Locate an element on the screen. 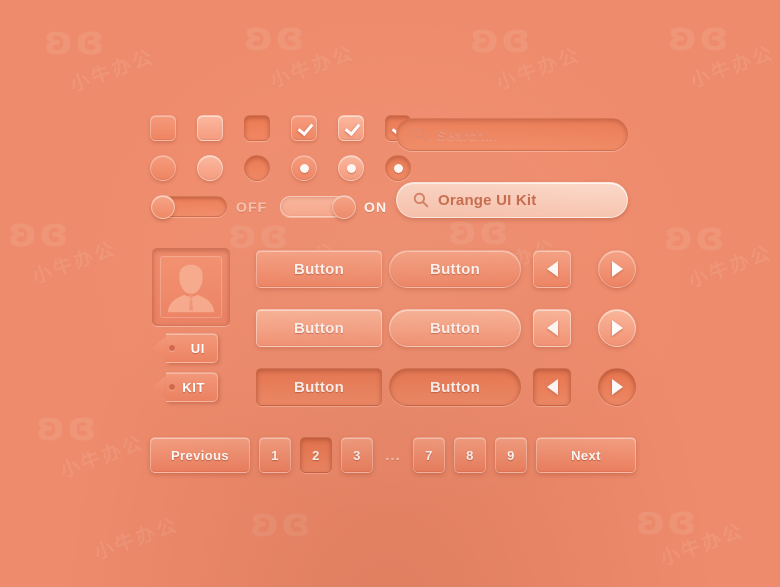 The height and width of the screenshot is (587, 780). radio-selected-normal is located at coordinates (304, 168).